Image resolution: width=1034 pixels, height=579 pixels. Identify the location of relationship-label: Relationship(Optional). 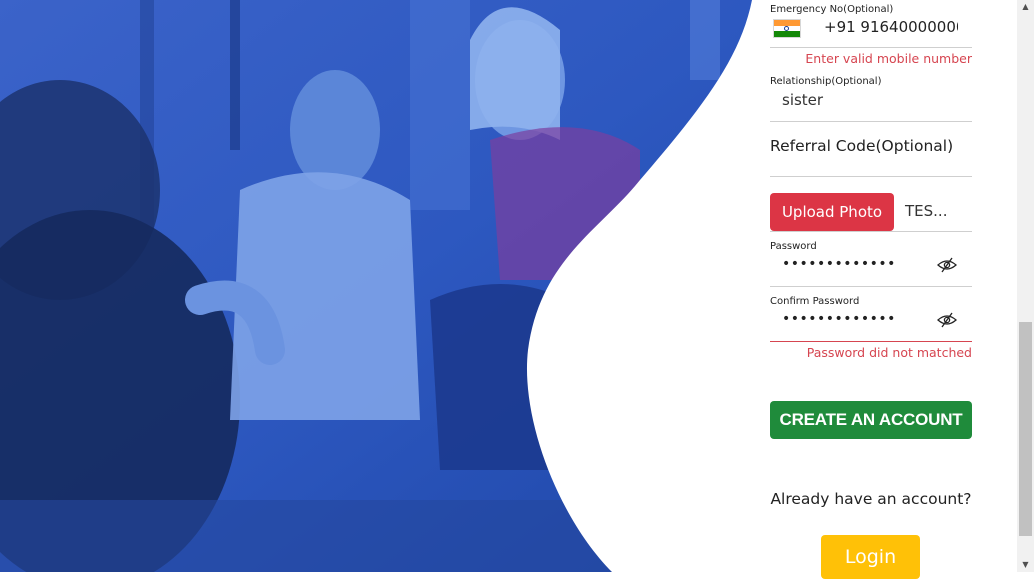
(826, 81).